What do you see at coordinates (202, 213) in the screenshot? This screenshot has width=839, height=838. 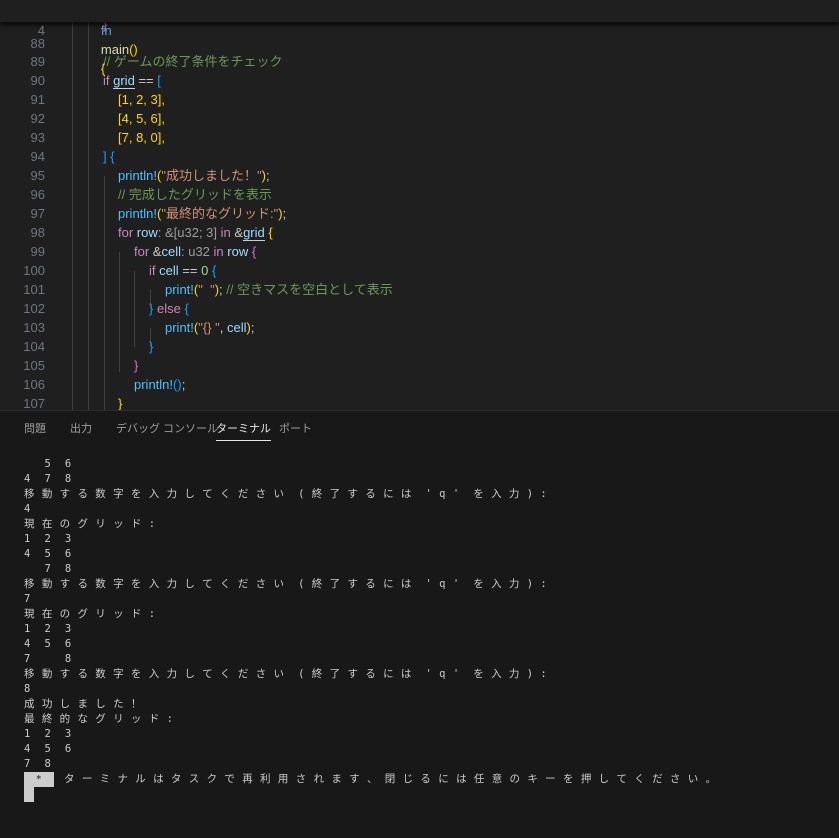 I see `code-tokens: println!("最終的なグリッド:");` at bounding box center [202, 213].